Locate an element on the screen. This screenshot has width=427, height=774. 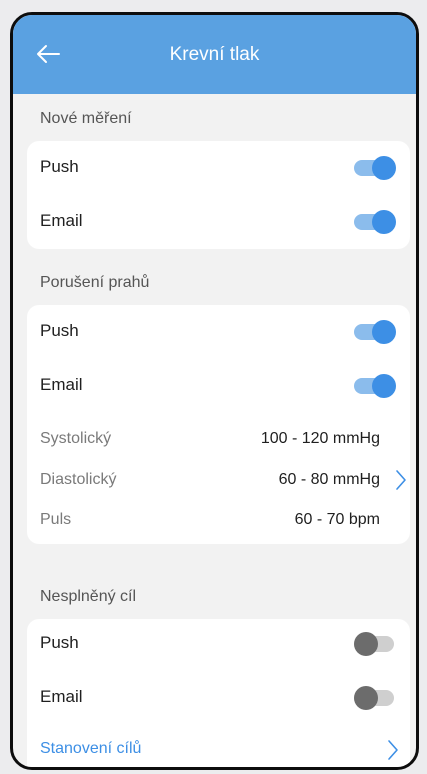
range-row-pulse: Puls 60 - 70 bpm is located at coordinates (210, 521).